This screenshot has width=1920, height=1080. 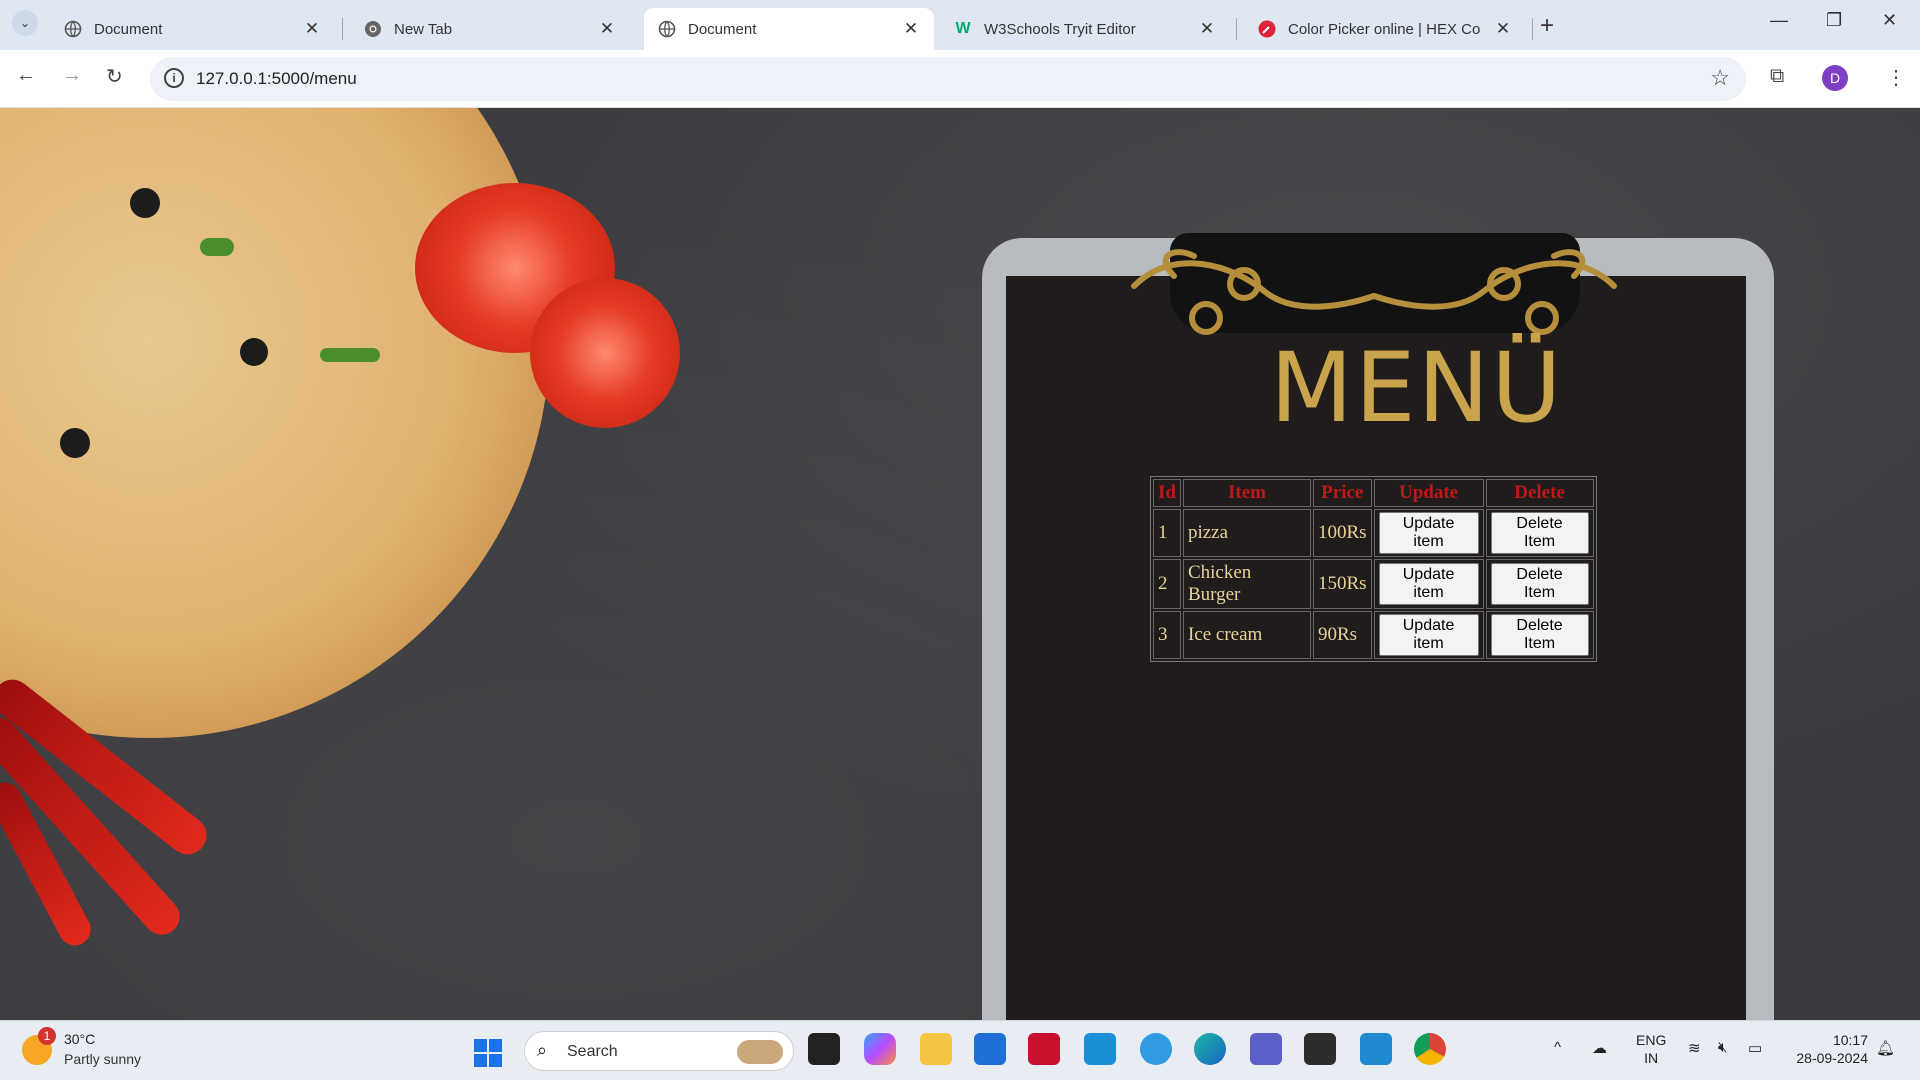 What do you see at coordinates (1850, 1040) in the screenshot?
I see `clock-time: 10:17` at bounding box center [1850, 1040].